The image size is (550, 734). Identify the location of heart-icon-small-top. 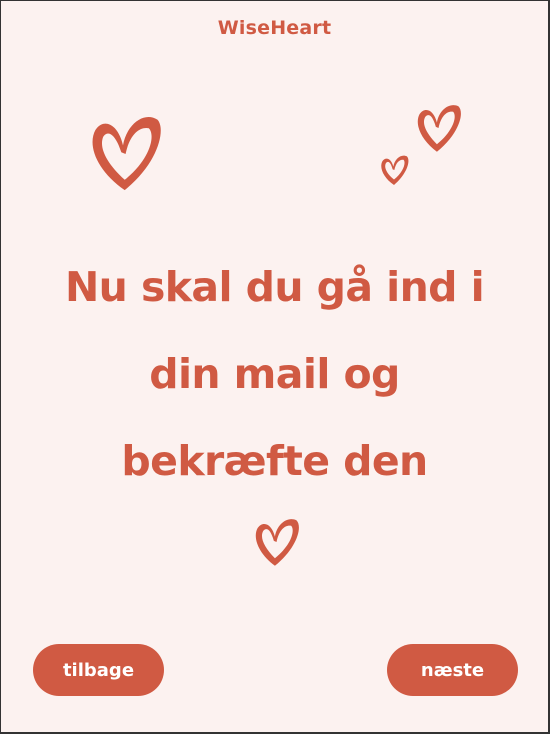
(439, 128).